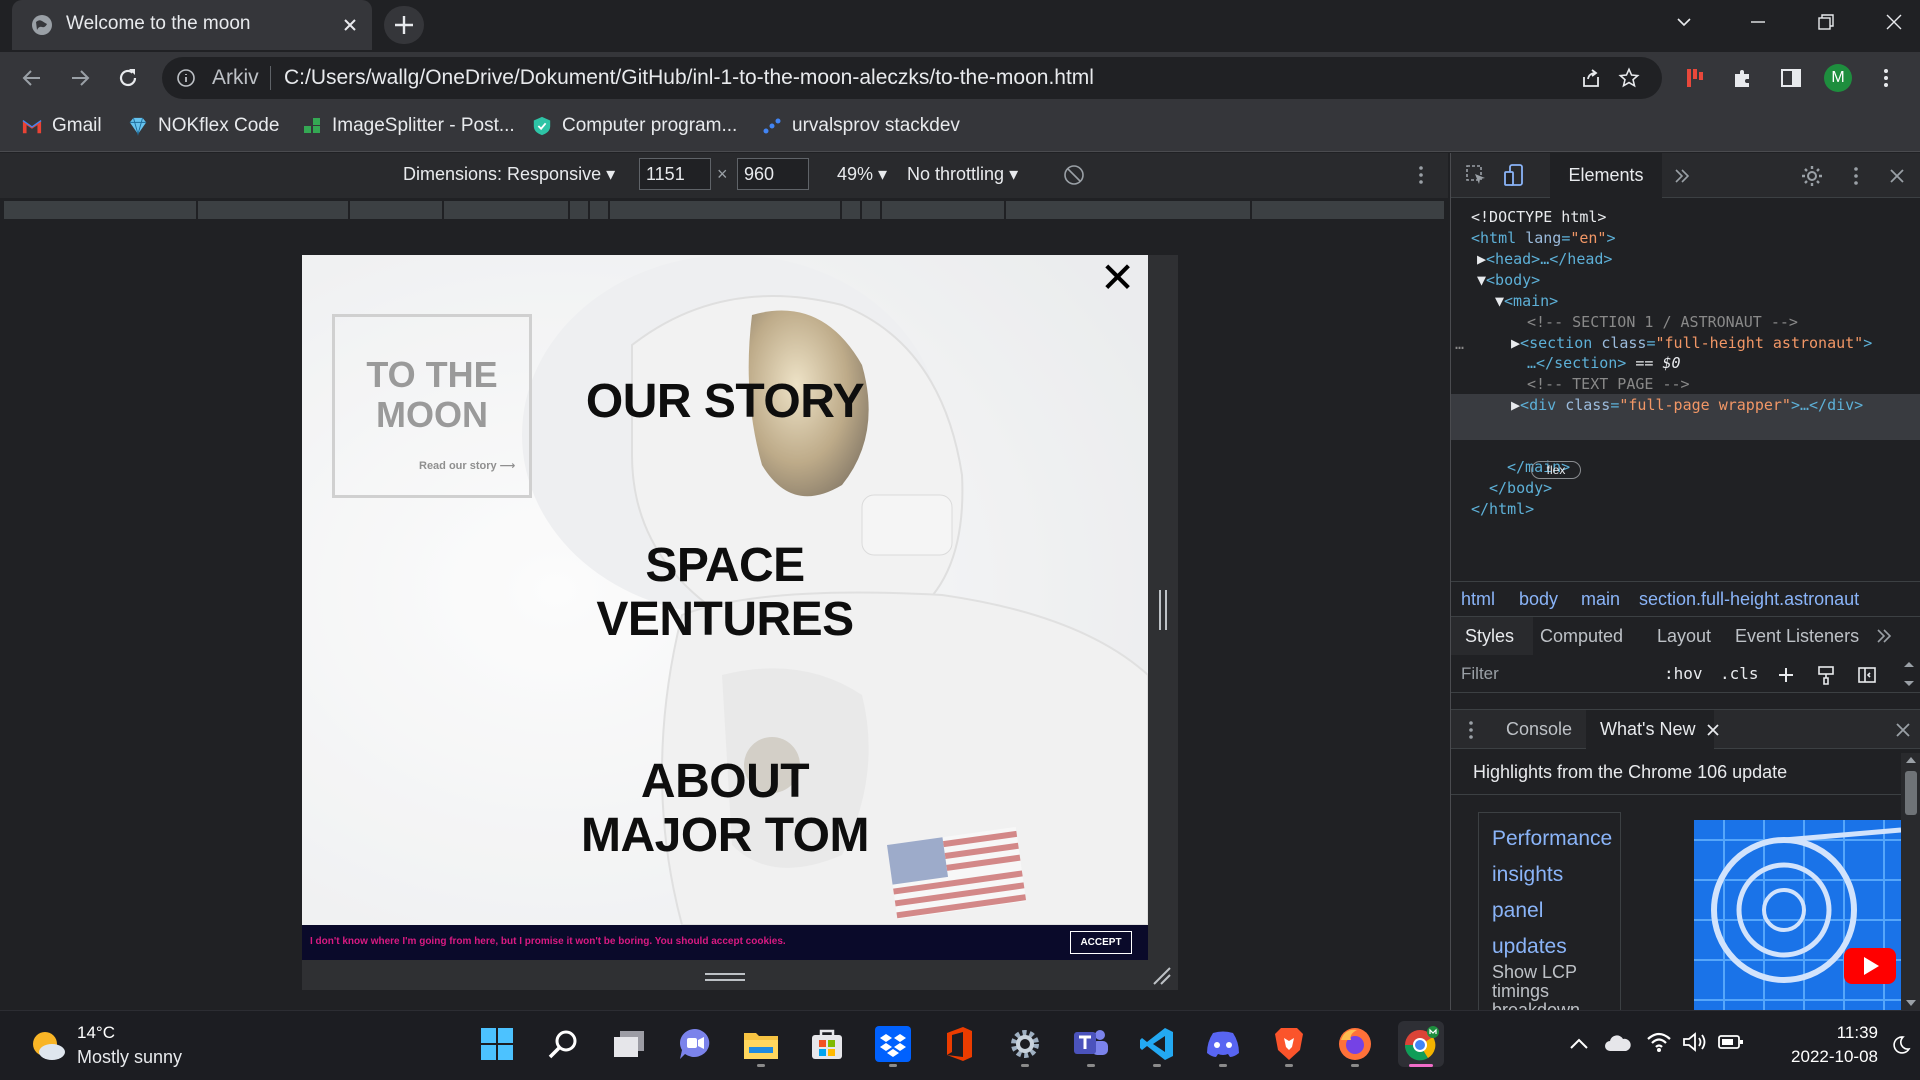  I want to click on wifi-icon, so click(1659, 1042).